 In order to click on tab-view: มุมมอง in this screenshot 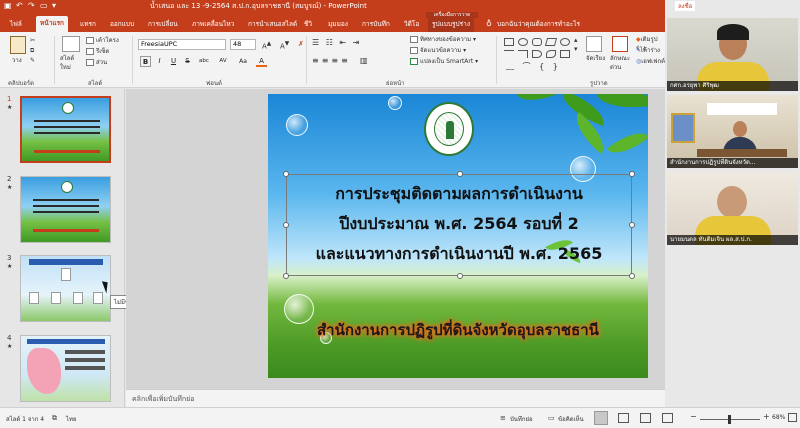, I will do `click(338, 25)`.